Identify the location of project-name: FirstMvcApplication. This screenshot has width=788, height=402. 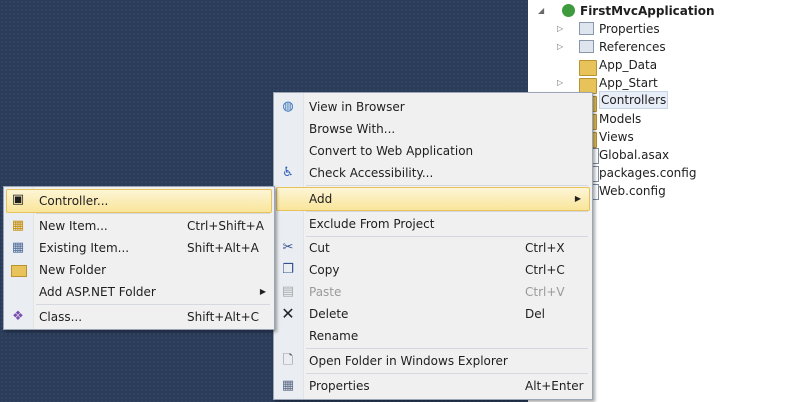
(647, 11).